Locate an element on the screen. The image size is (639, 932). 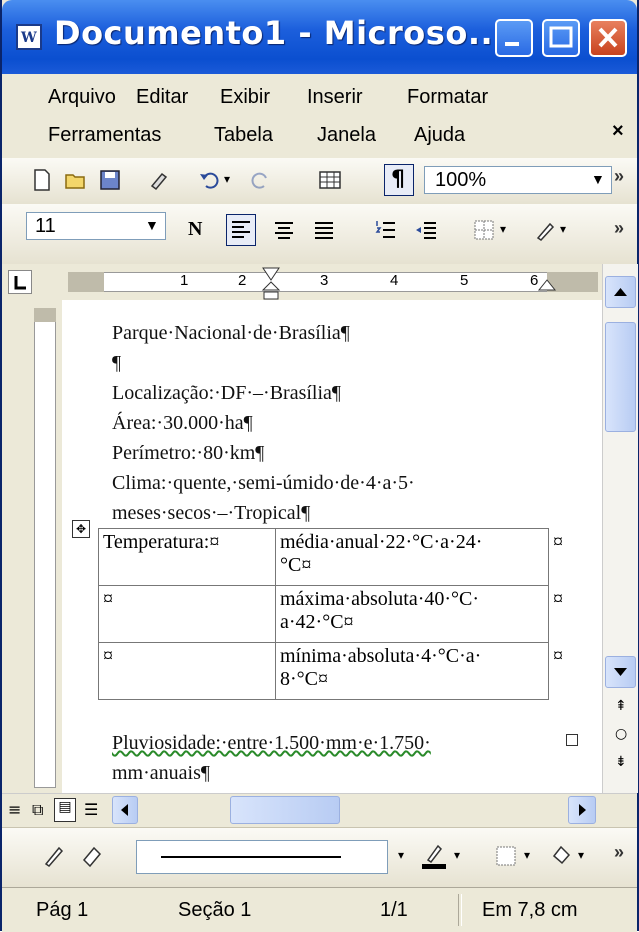
table-row: ¤ máxima·absoluta·40·°C· a·42·°C¤ ¤ is located at coordinates (336, 614).